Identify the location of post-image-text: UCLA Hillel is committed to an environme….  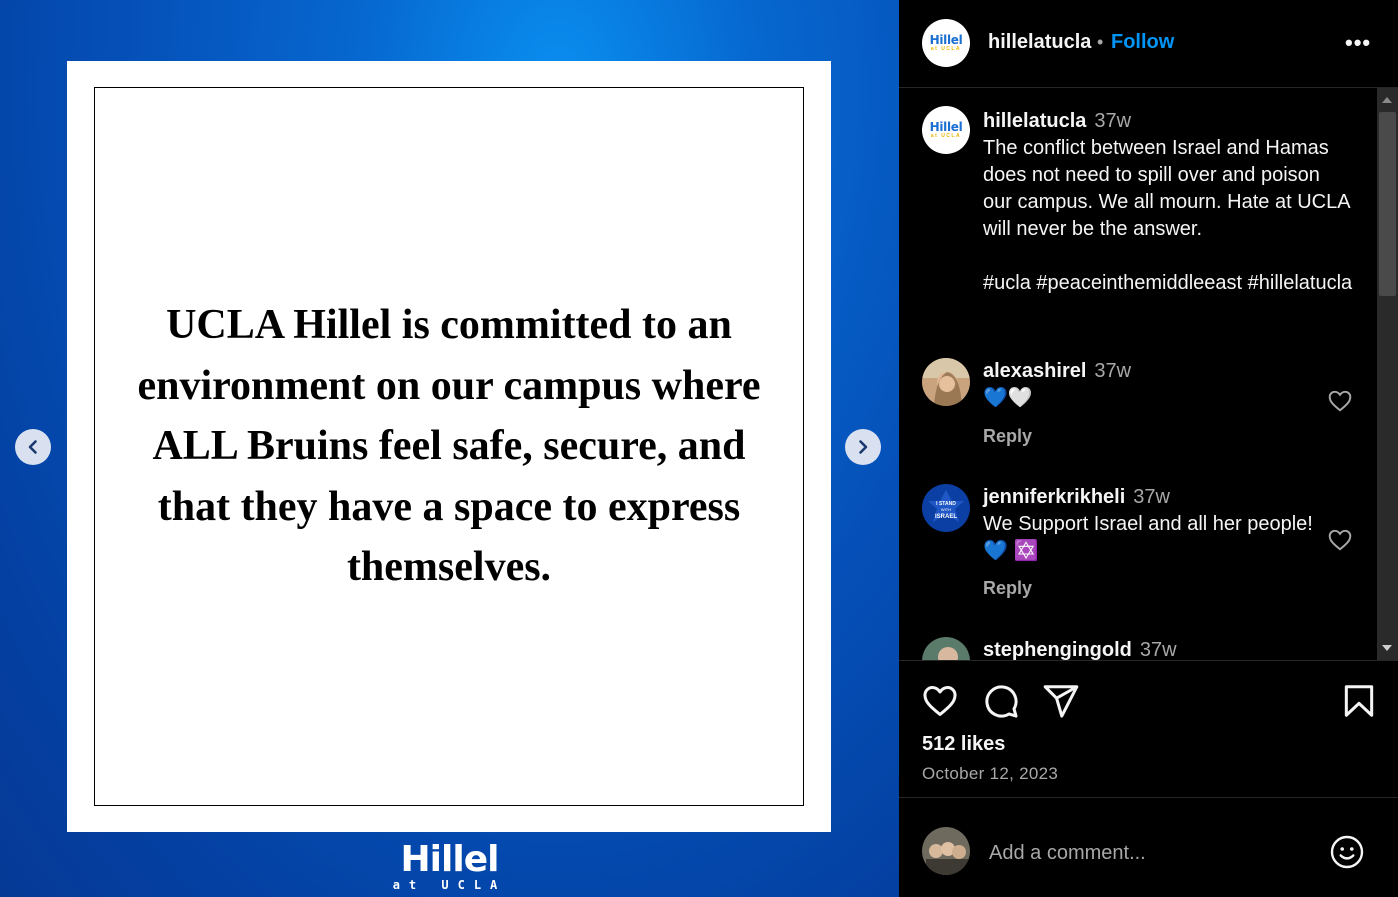
(449, 446).